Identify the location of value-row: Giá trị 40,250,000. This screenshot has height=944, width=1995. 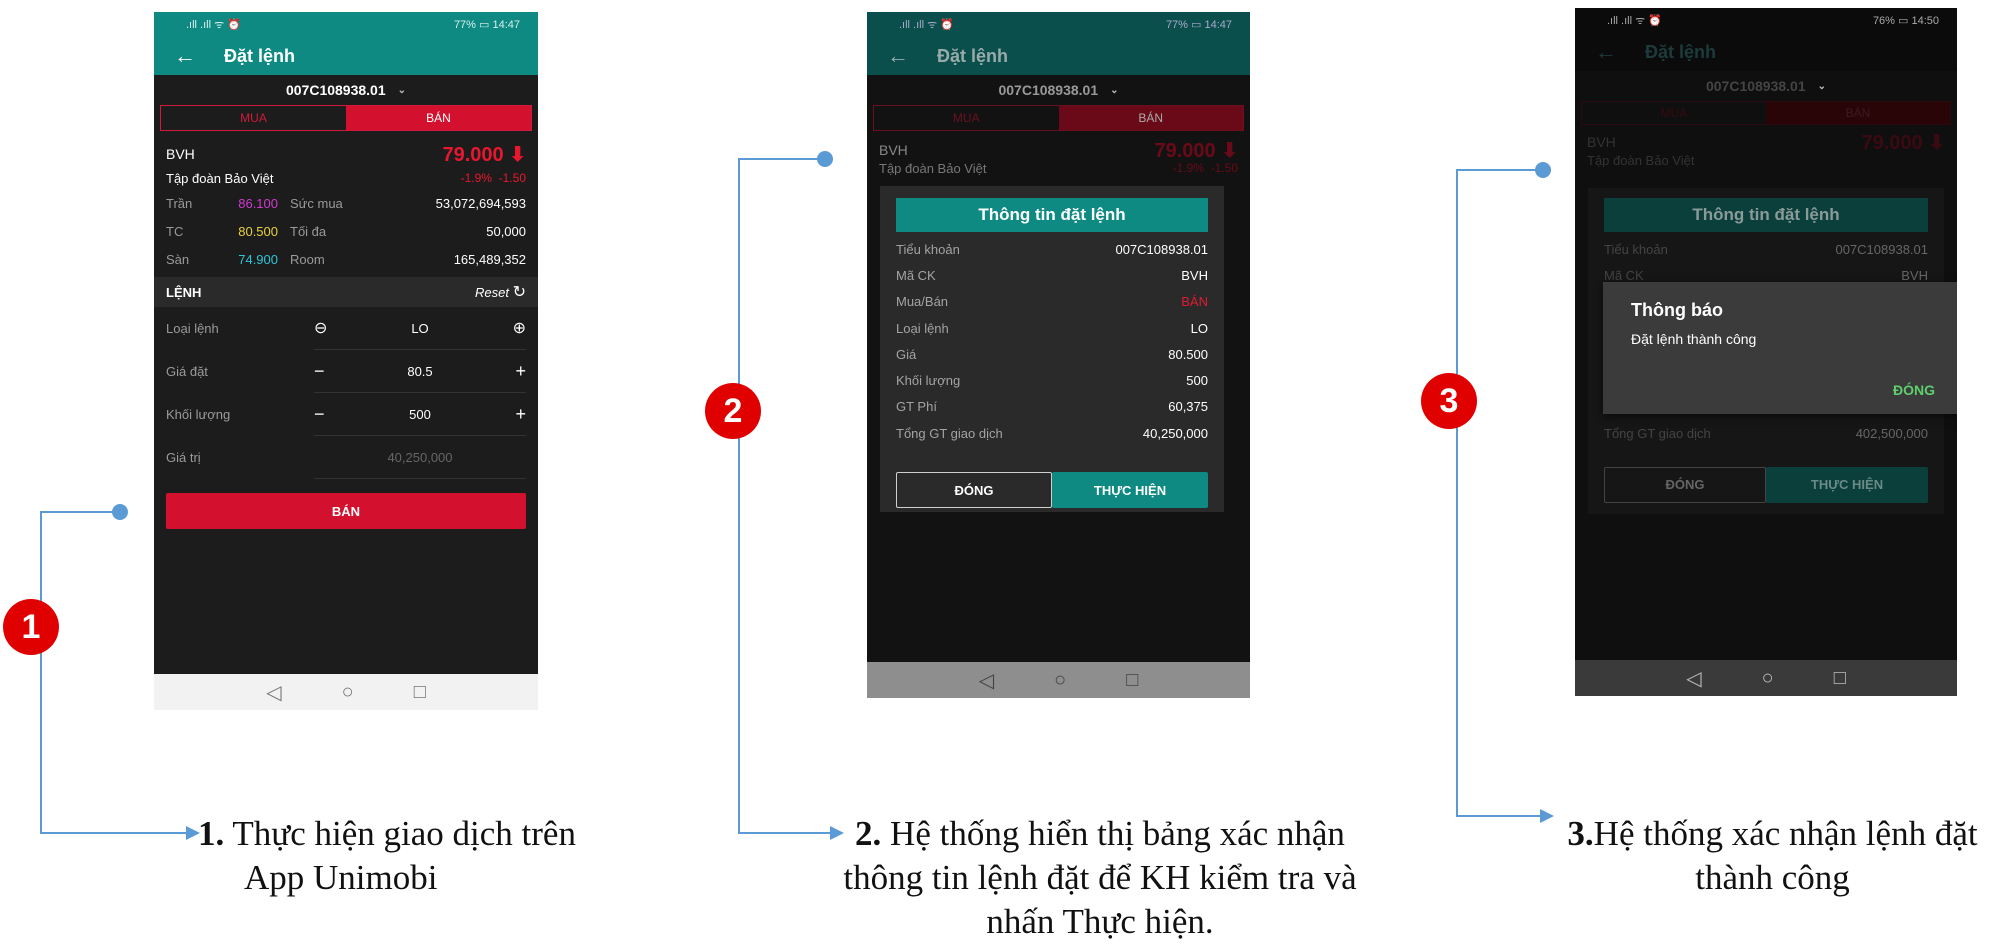
(346, 457).